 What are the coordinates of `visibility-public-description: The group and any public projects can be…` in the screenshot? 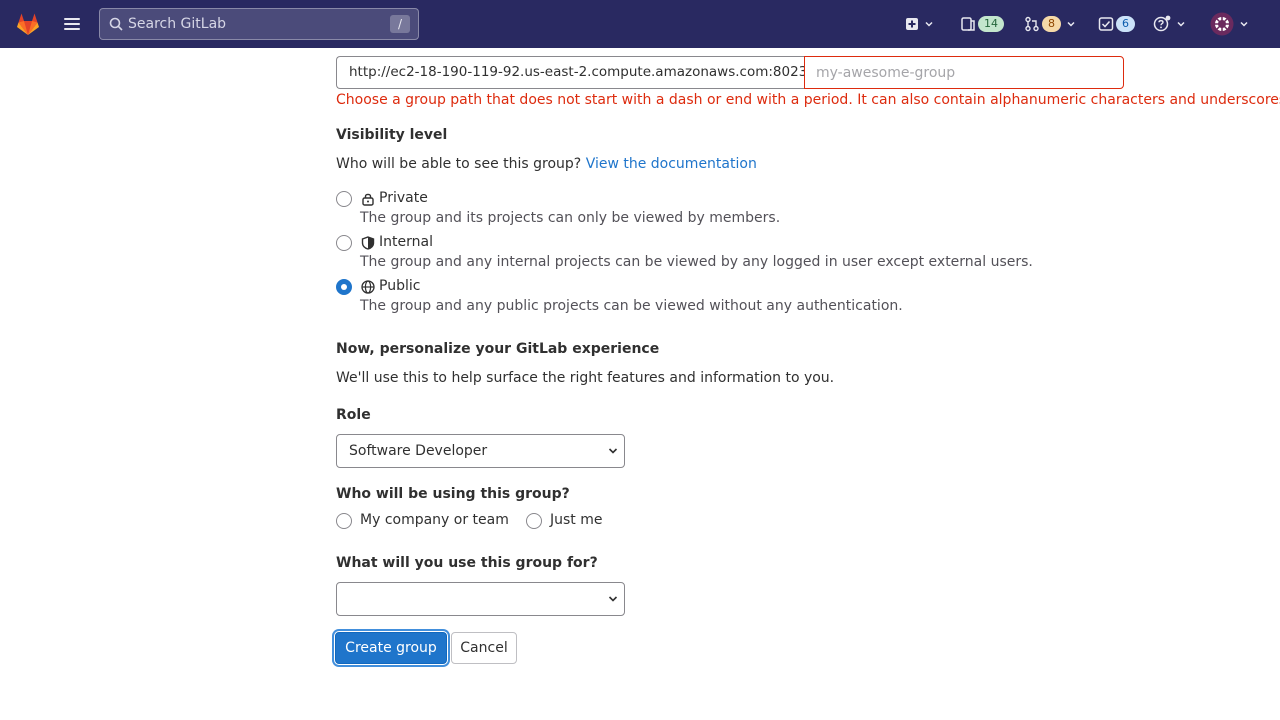 It's located at (631, 306).